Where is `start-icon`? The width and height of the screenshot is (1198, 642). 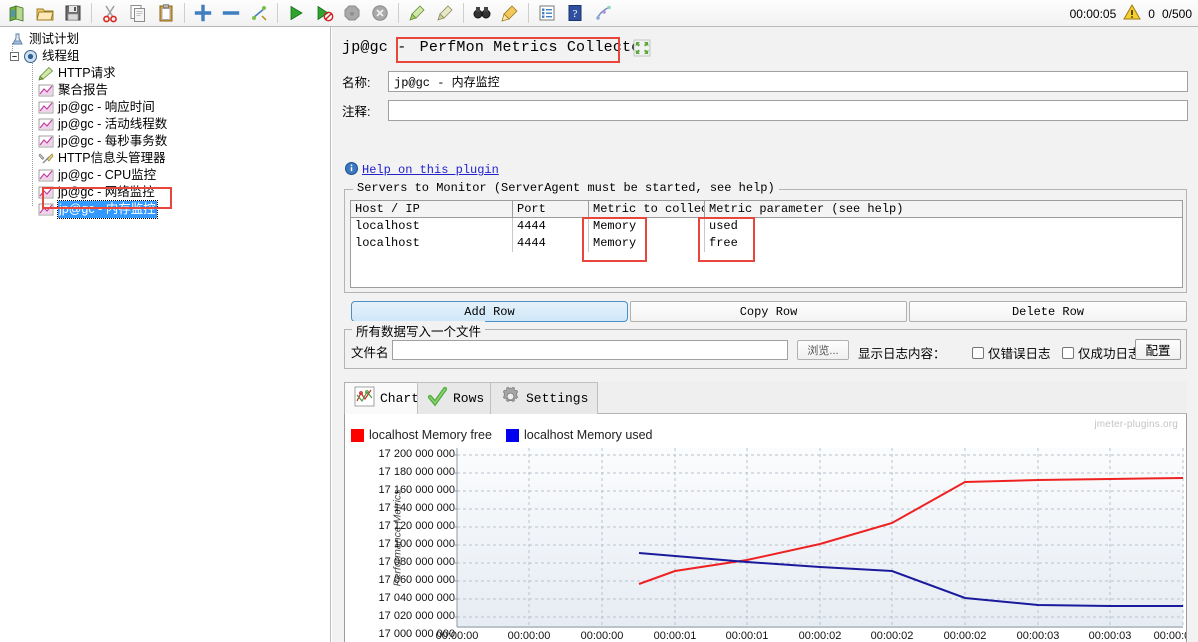
start-icon is located at coordinates (296, 13).